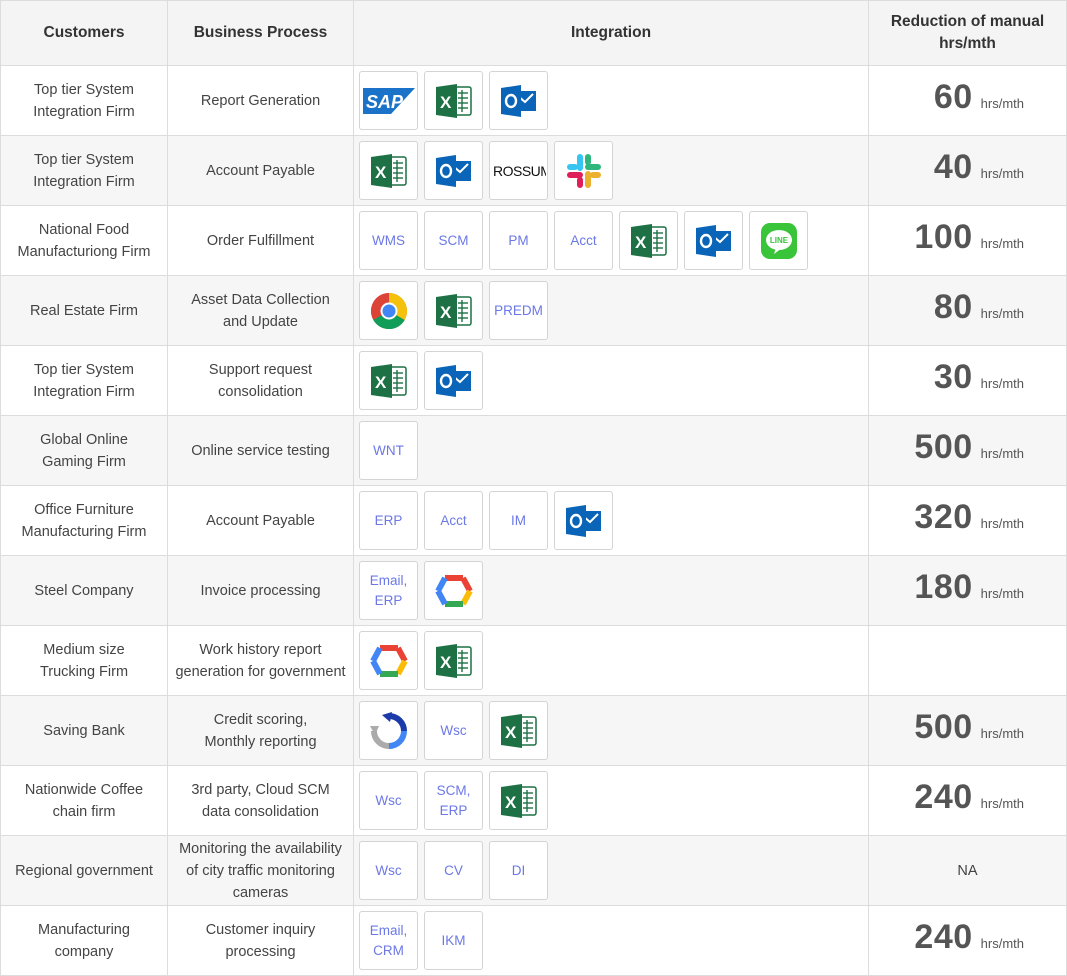 This screenshot has height=976, width=1067. What do you see at coordinates (611, 660) in the screenshot?
I see `integration-cell: X` at bounding box center [611, 660].